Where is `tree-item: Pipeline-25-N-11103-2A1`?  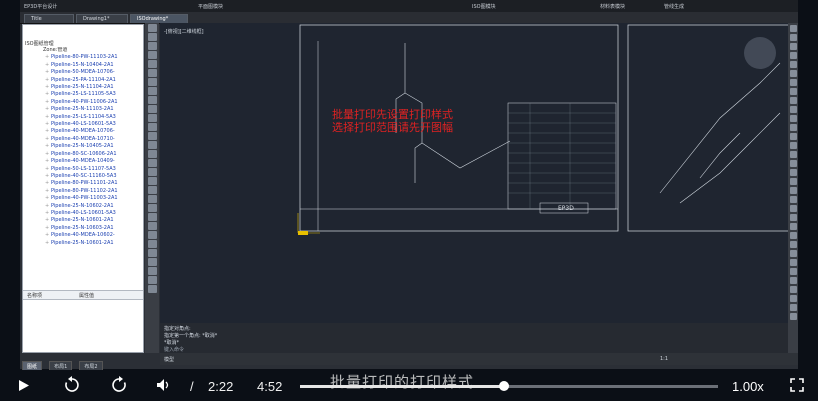
tree-item: Pipeline-25-N-11103-2A1 is located at coordinates (84, 110).